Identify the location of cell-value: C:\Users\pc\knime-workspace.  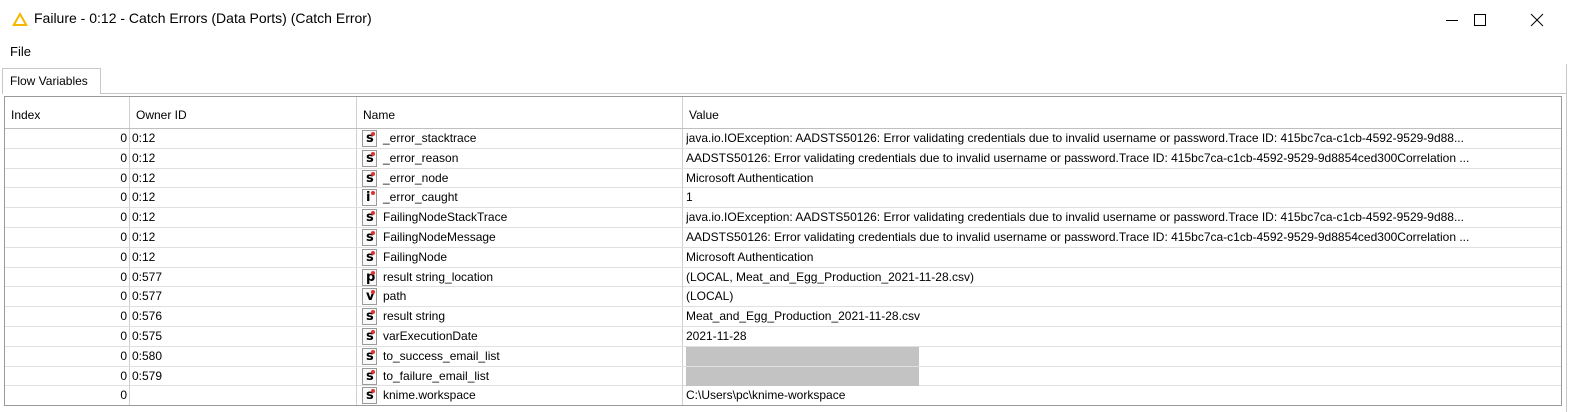
(766, 395).